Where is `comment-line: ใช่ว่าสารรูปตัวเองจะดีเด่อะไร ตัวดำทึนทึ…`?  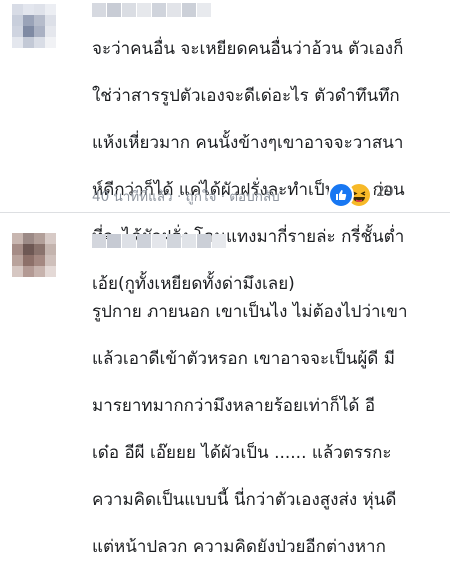 comment-line: ใช่ว่าสารรูปตัวเองจะดีเด่อะไร ตัวดำทึนทึ… is located at coordinates (246, 95).